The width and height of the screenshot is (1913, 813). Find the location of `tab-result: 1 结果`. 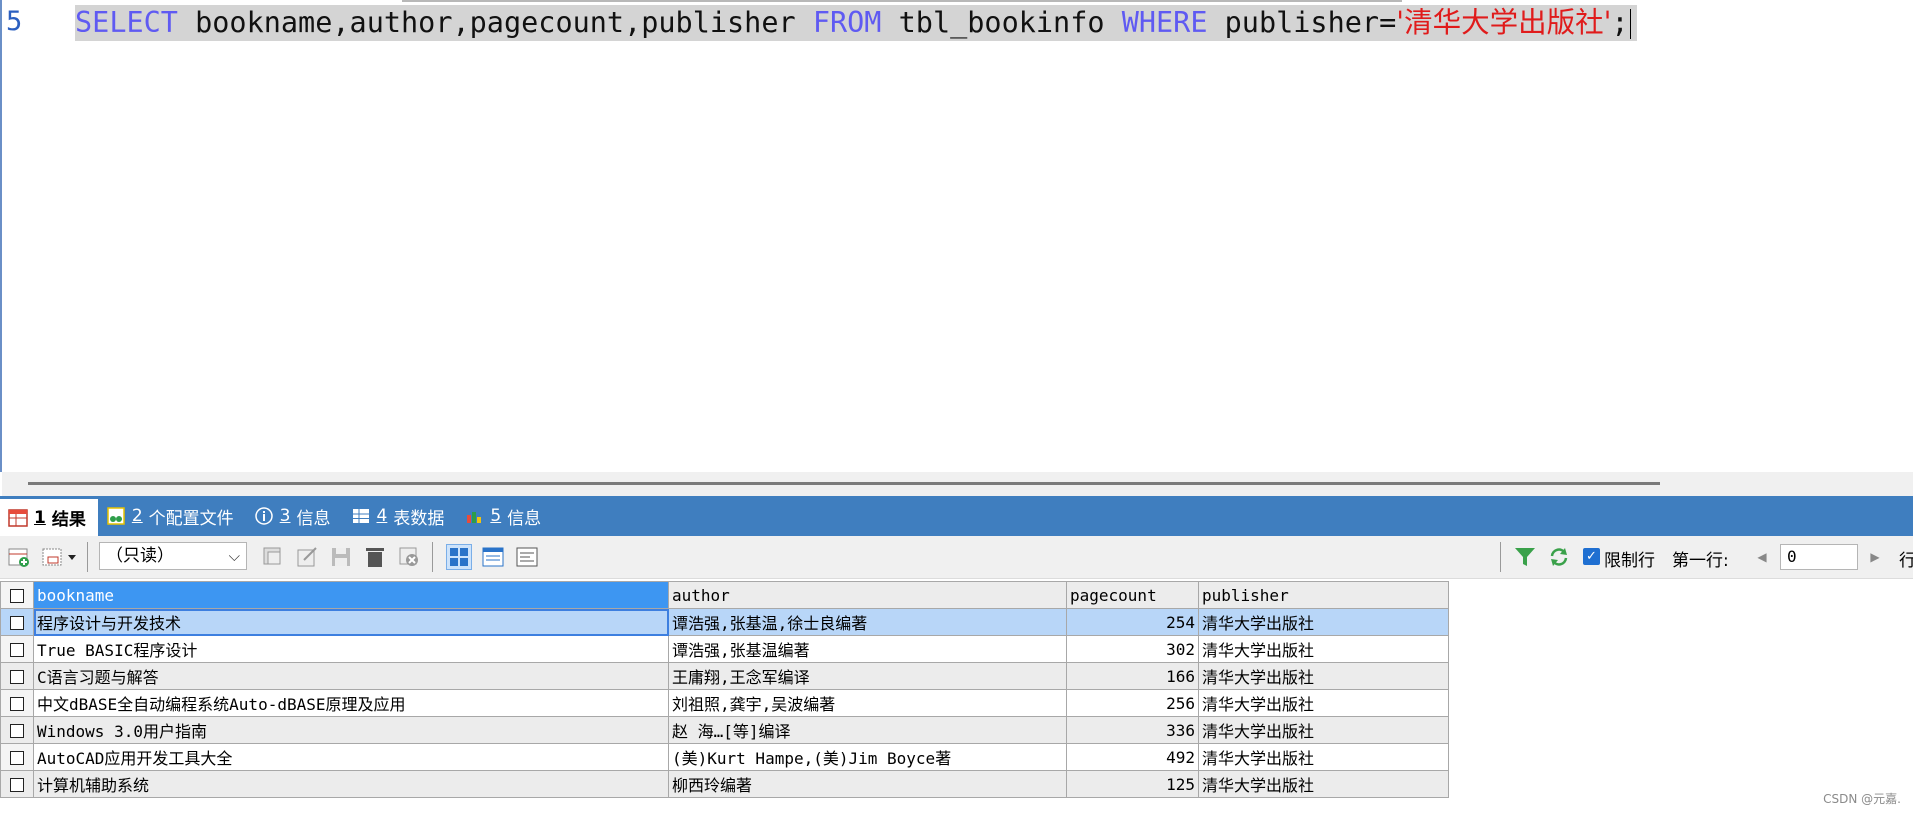

tab-result: 1 结果 is located at coordinates (49, 517).